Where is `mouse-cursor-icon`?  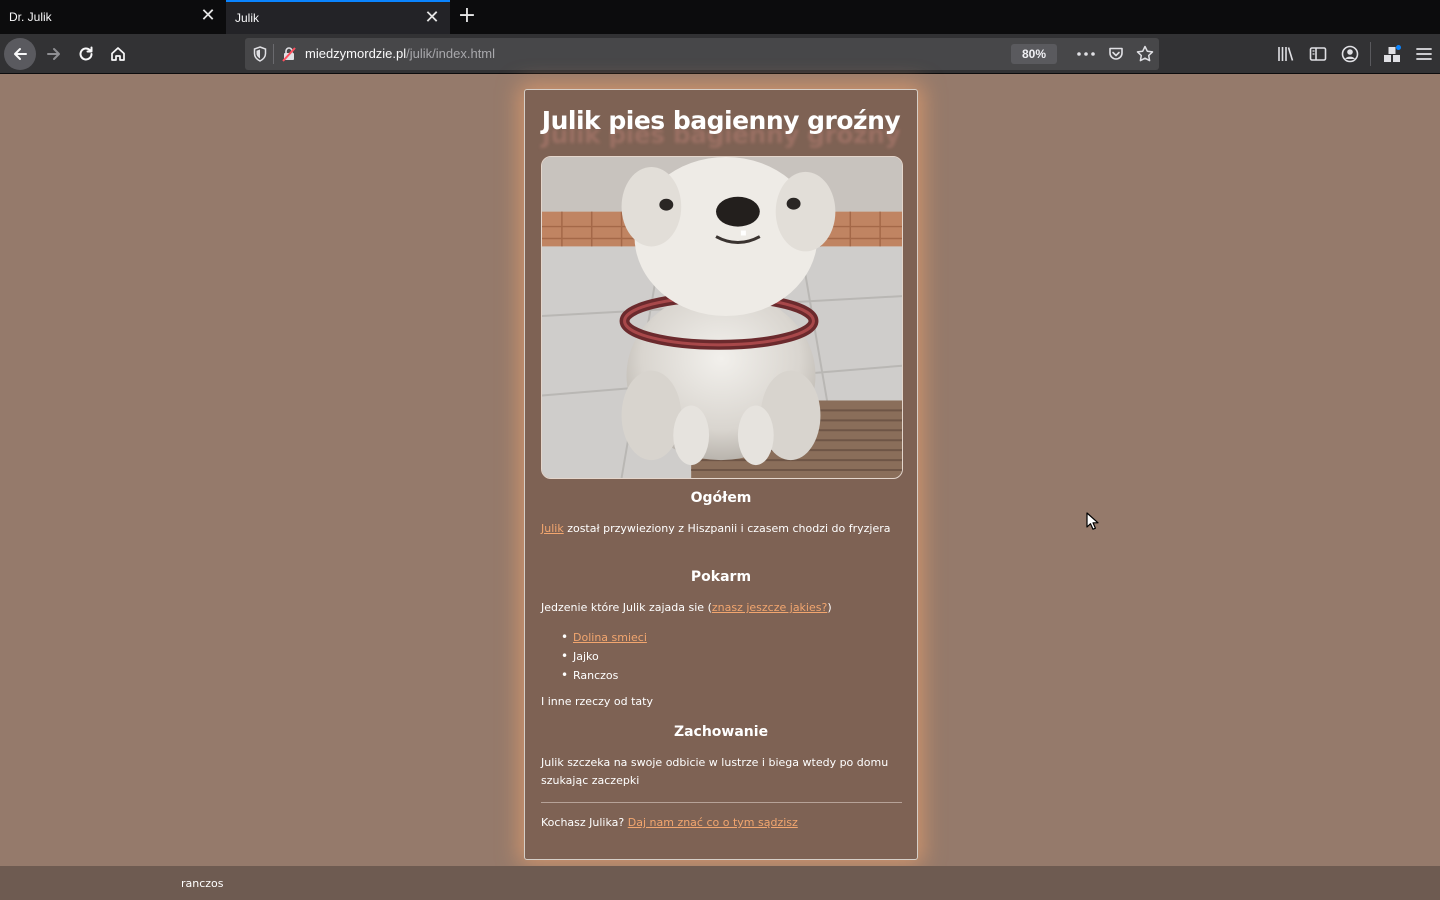 mouse-cursor-icon is located at coordinates (1092, 521).